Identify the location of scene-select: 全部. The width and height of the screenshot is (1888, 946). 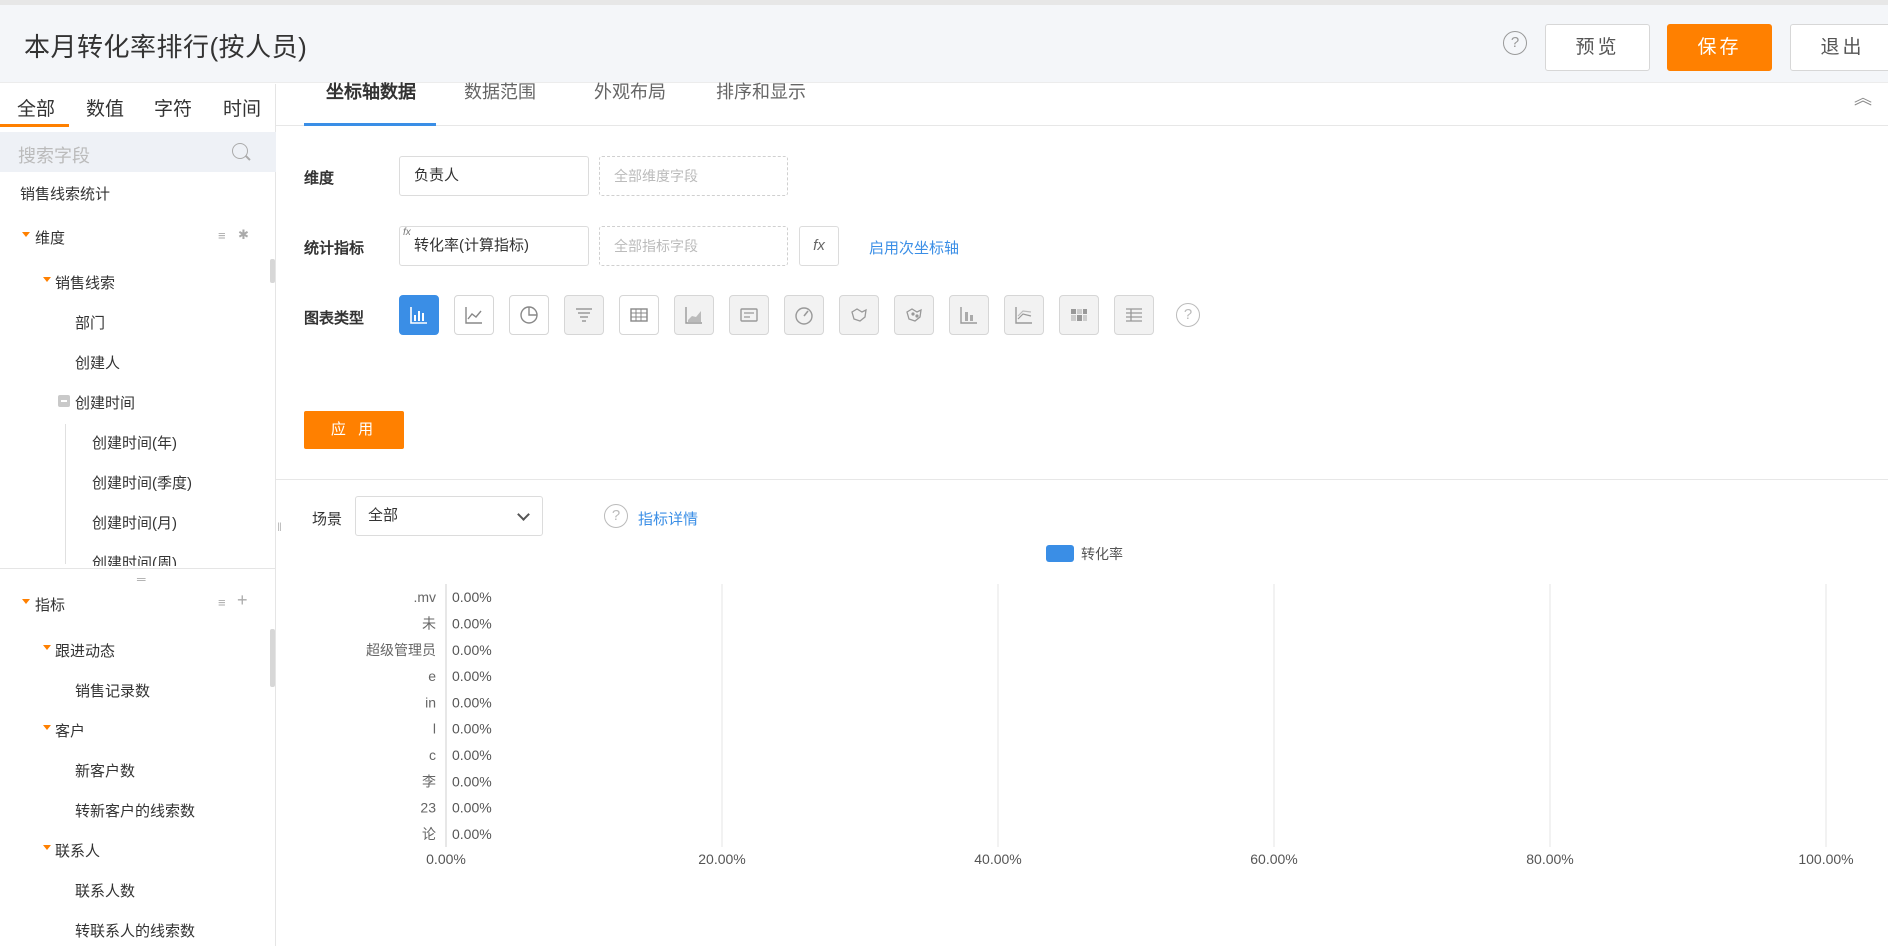
(449, 516).